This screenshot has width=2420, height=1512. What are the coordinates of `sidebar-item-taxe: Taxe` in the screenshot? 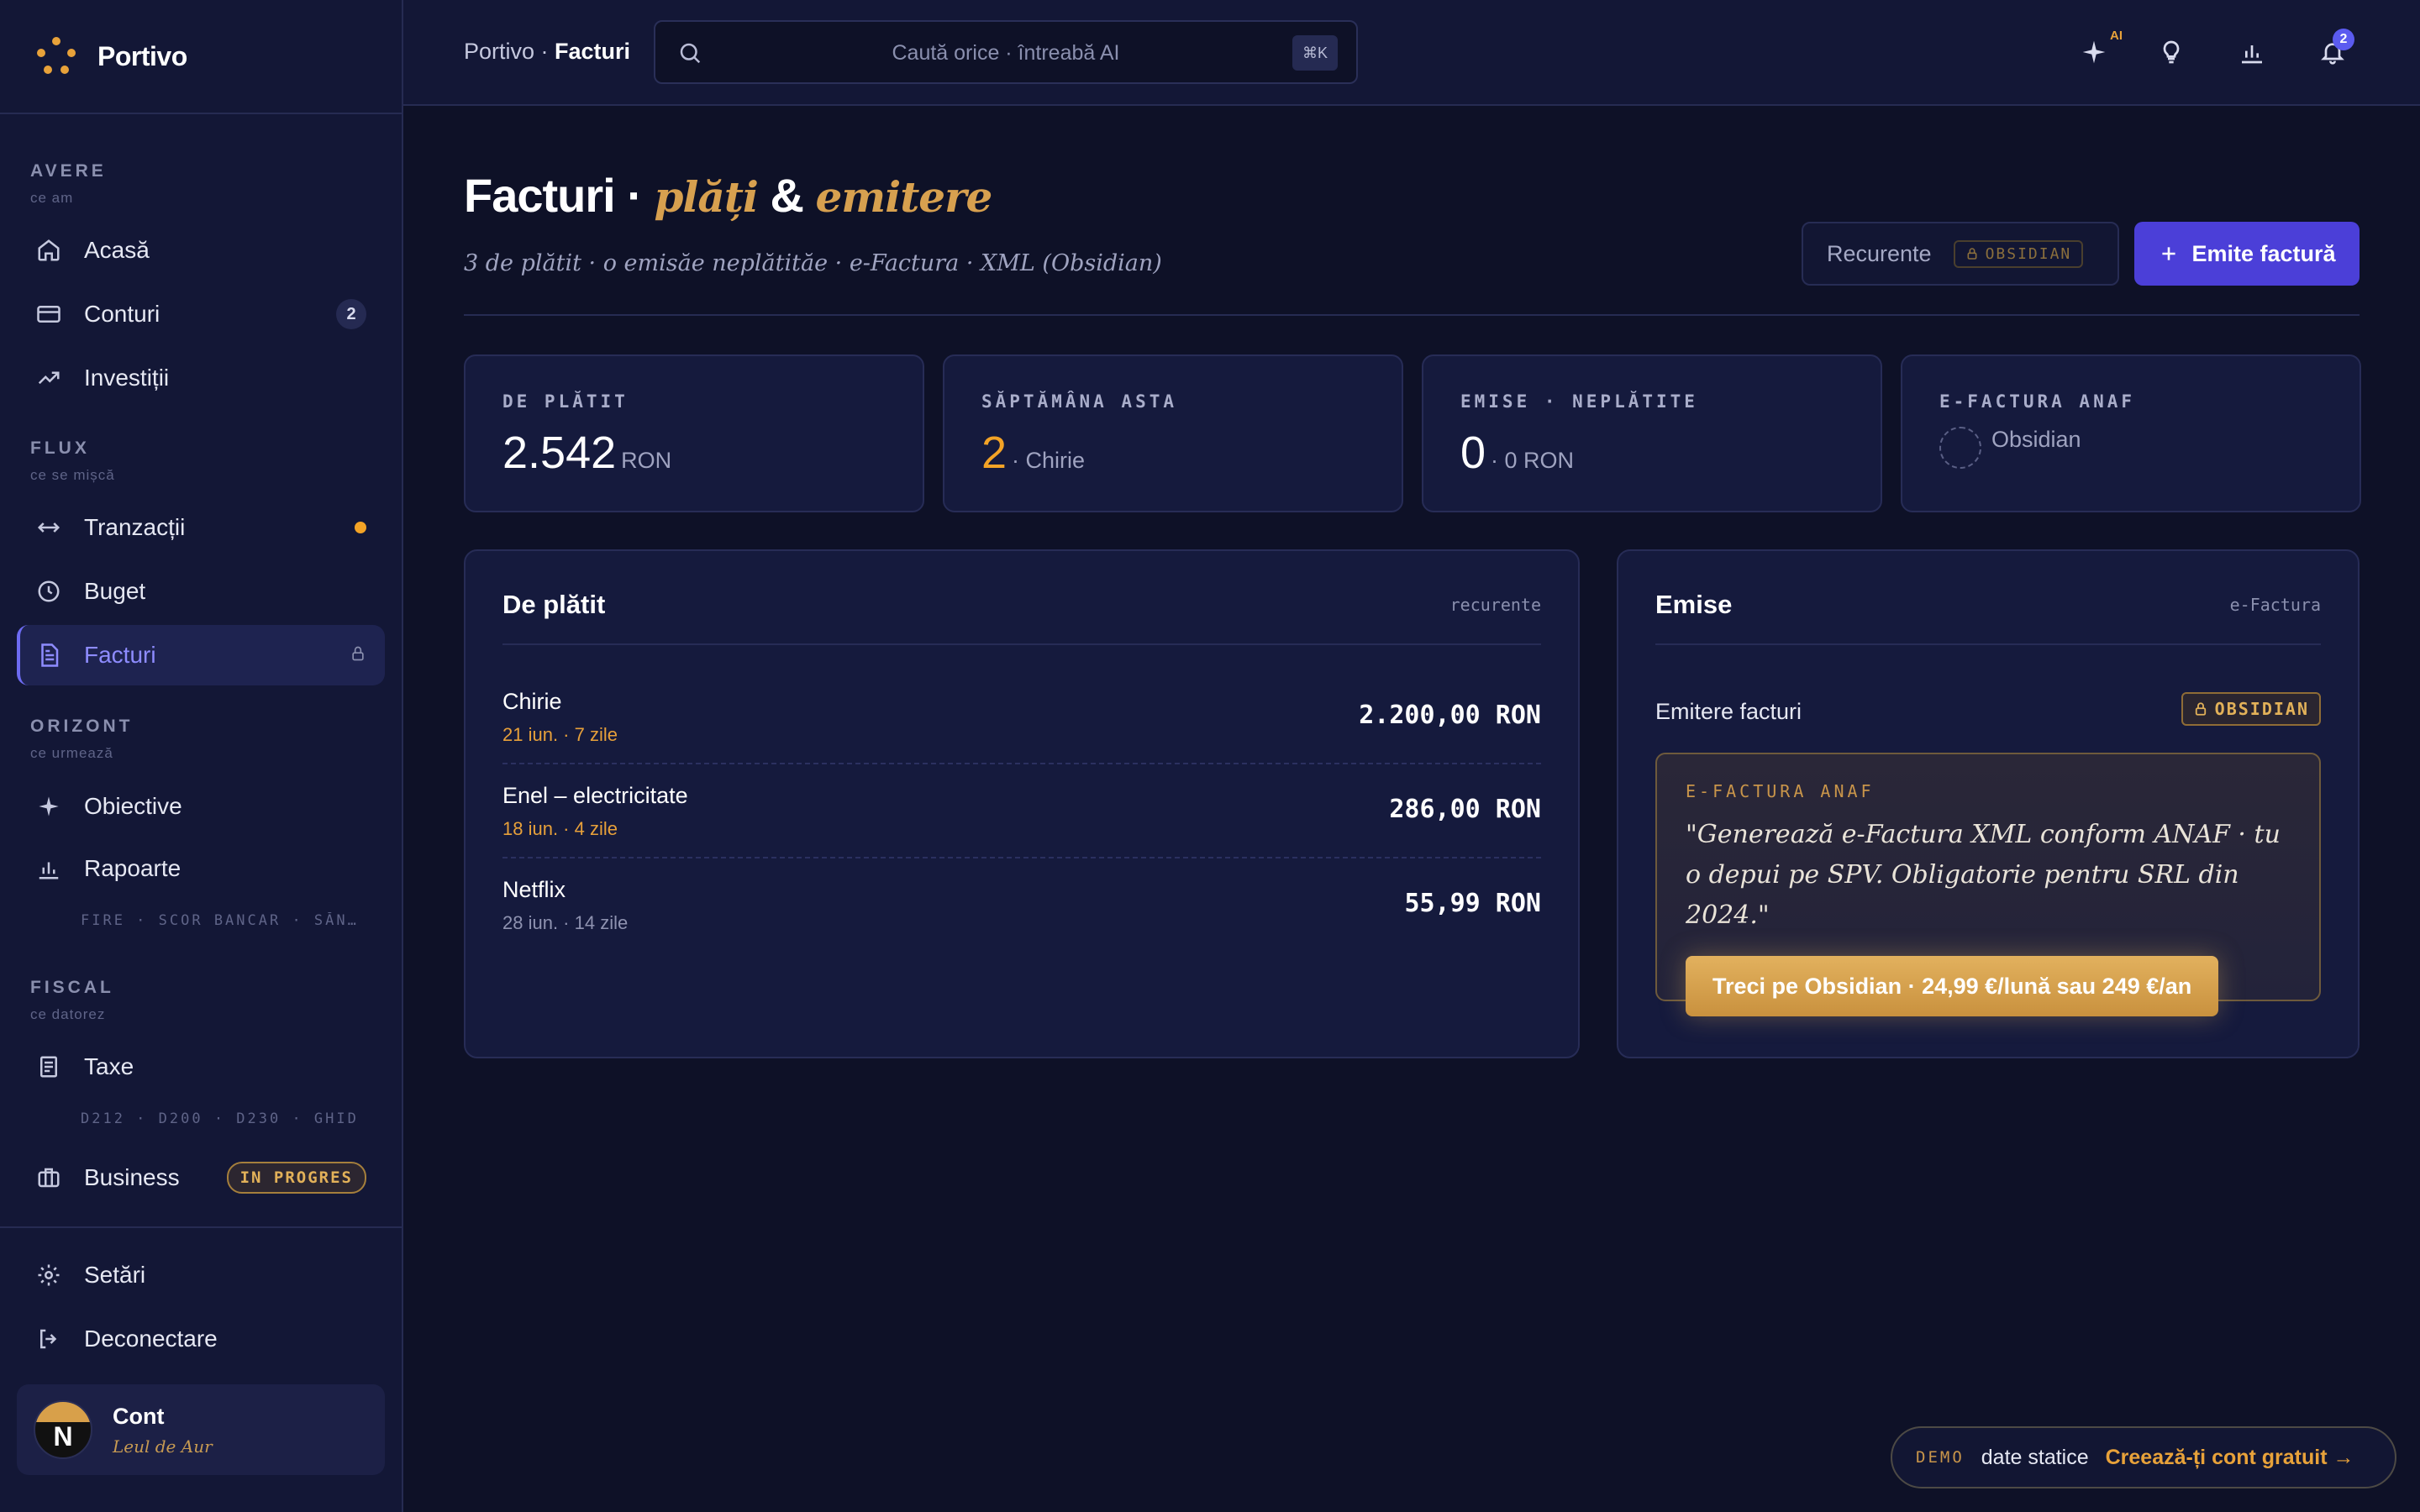 It's located at (201, 1067).